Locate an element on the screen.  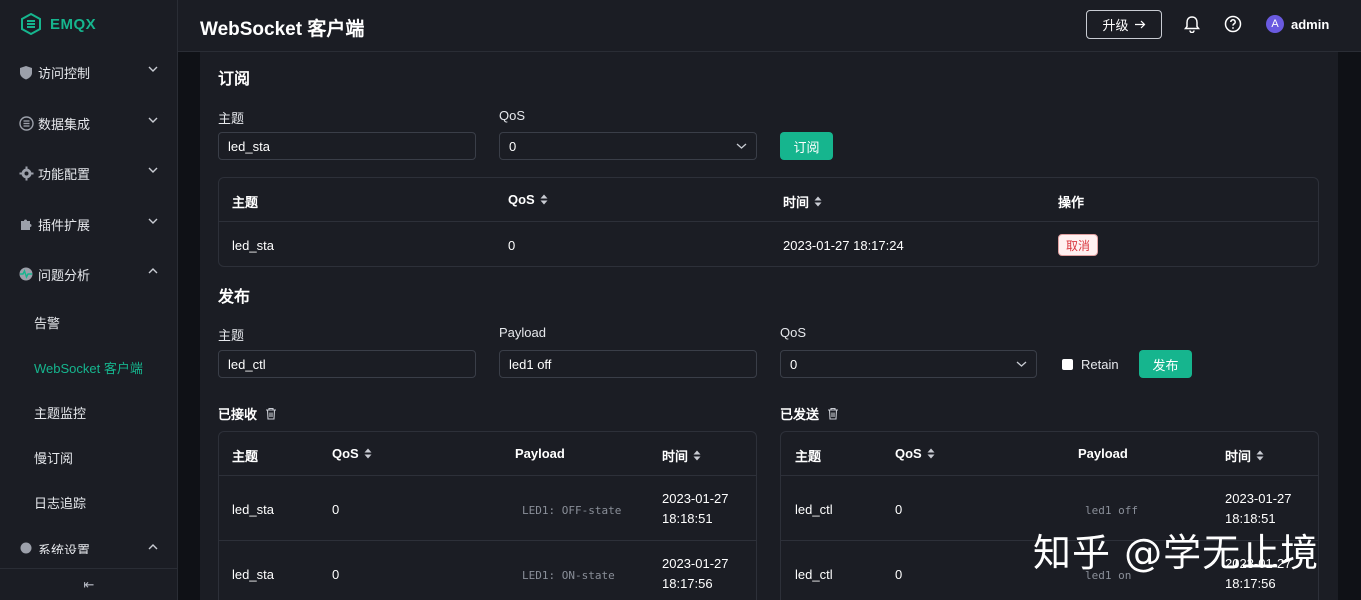
help-icon is located at coordinates (1233, 24).